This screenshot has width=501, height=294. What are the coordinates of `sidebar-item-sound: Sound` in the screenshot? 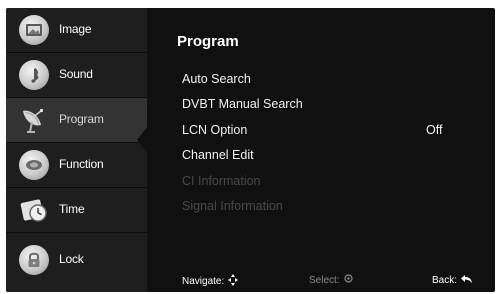 It's located at (76, 75).